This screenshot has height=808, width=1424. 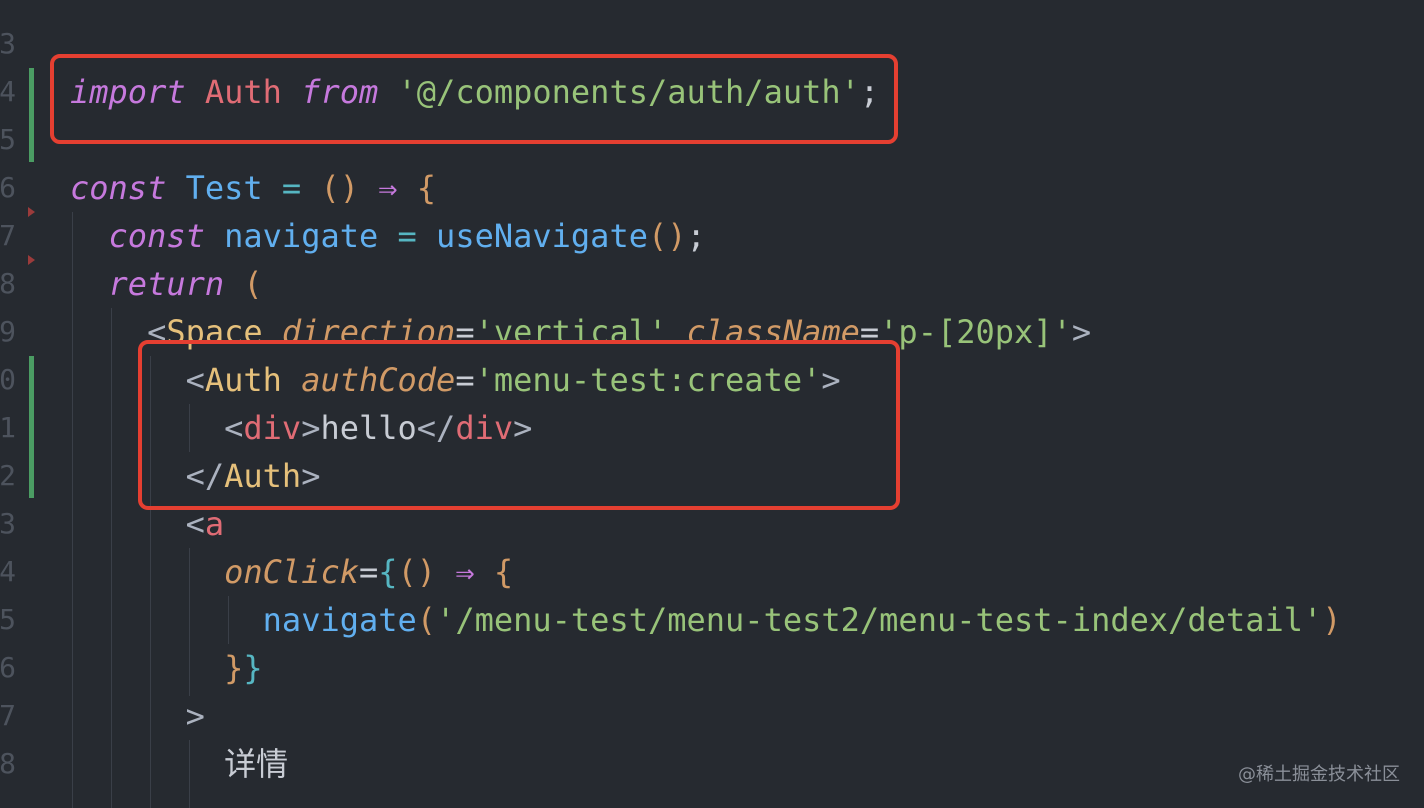 What do you see at coordinates (214, 524) in the screenshot?
I see `code-token: a` at bounding box center [214, 524].